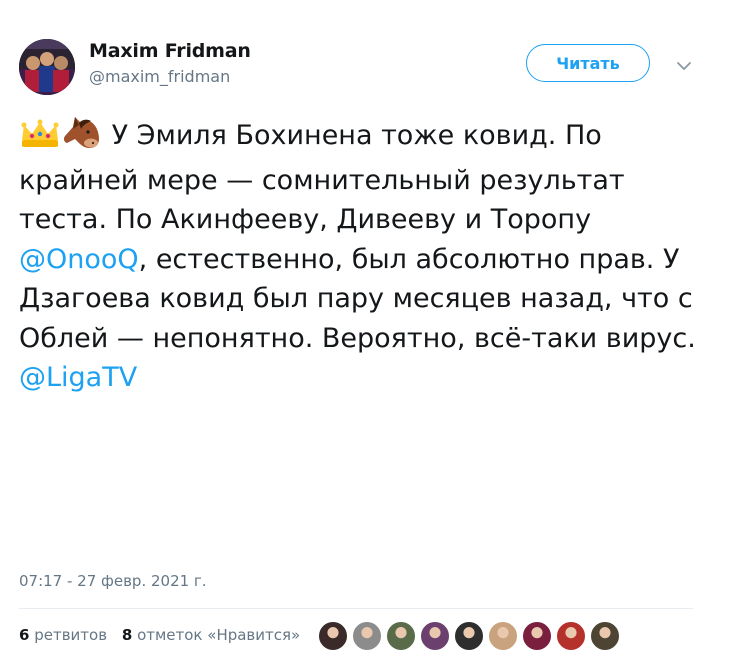  I want to click on crown-emoji, so click(40, 140).